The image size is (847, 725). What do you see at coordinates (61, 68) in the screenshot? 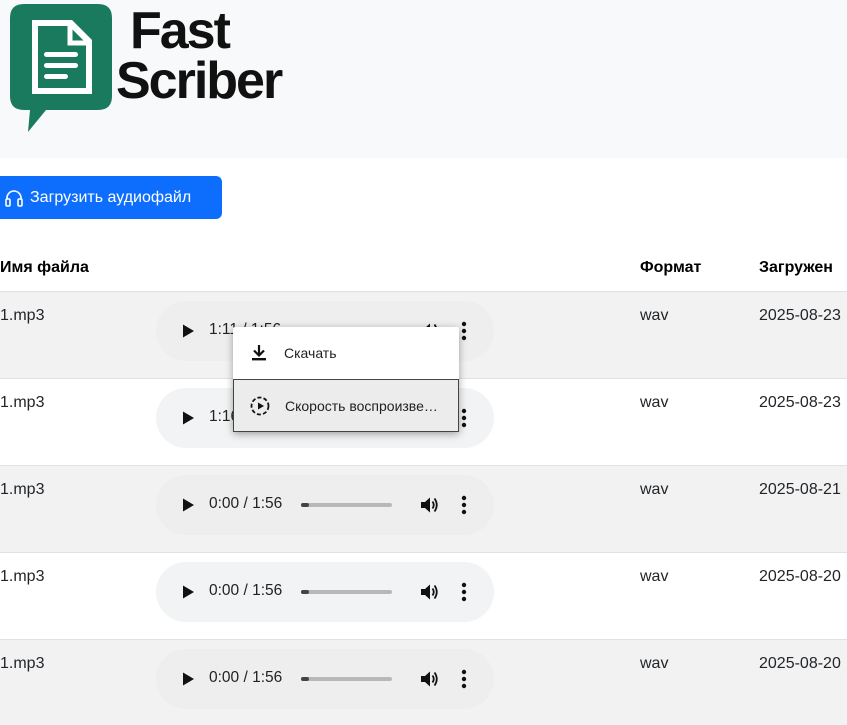
I see `logo-icon` at bounding box center [61, 68].